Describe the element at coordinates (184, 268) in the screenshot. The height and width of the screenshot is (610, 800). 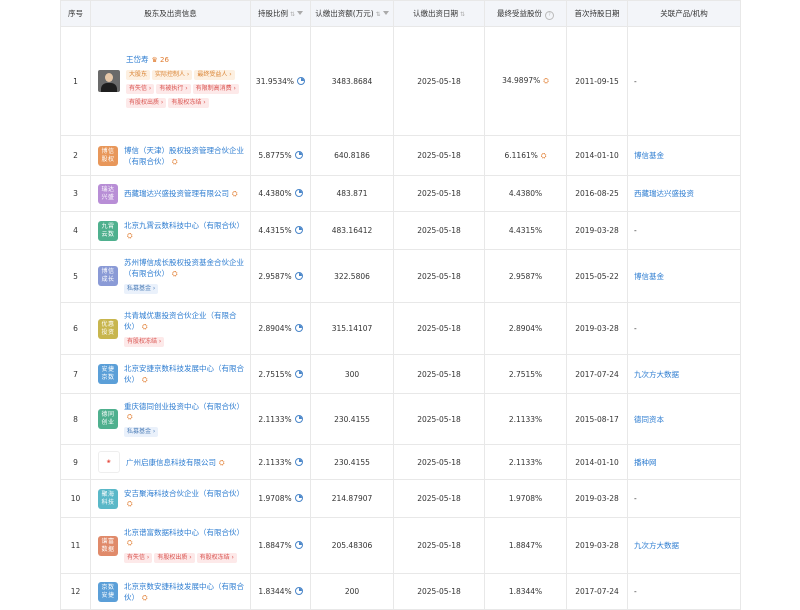
I see `shareholder-name-link: 苏州博信成长股权投资基金合伙企业（有限合伙）` at that location.